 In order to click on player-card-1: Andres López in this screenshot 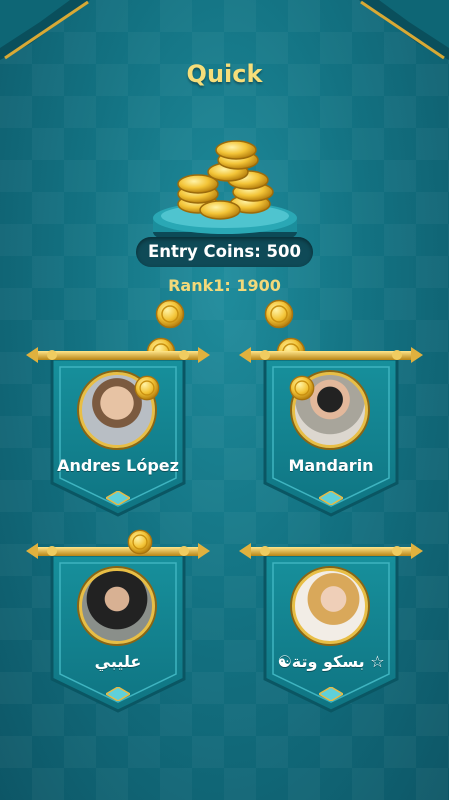, I will do `click(118, 432)`.